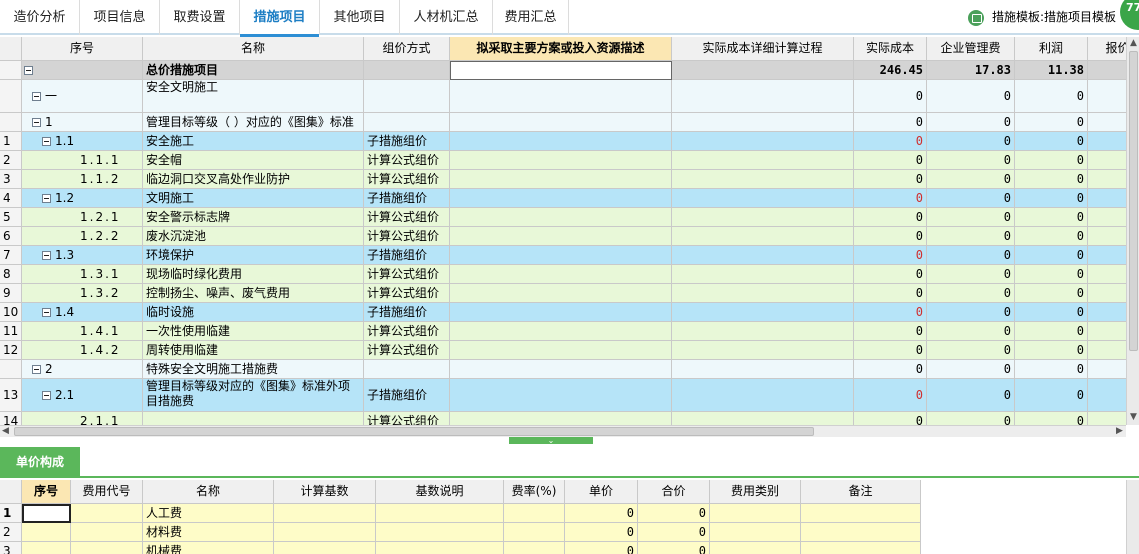  I want to click on seq-cell: 1.3.1, so click(82, 274).